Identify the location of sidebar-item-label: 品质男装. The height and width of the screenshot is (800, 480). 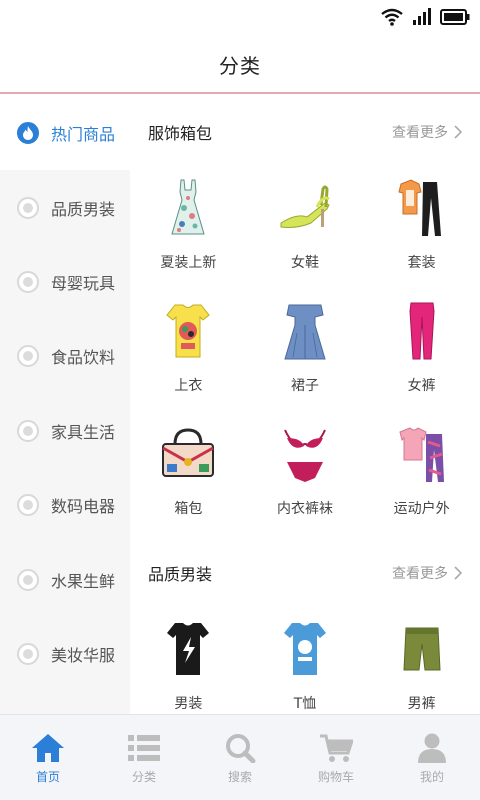
(83, 209).